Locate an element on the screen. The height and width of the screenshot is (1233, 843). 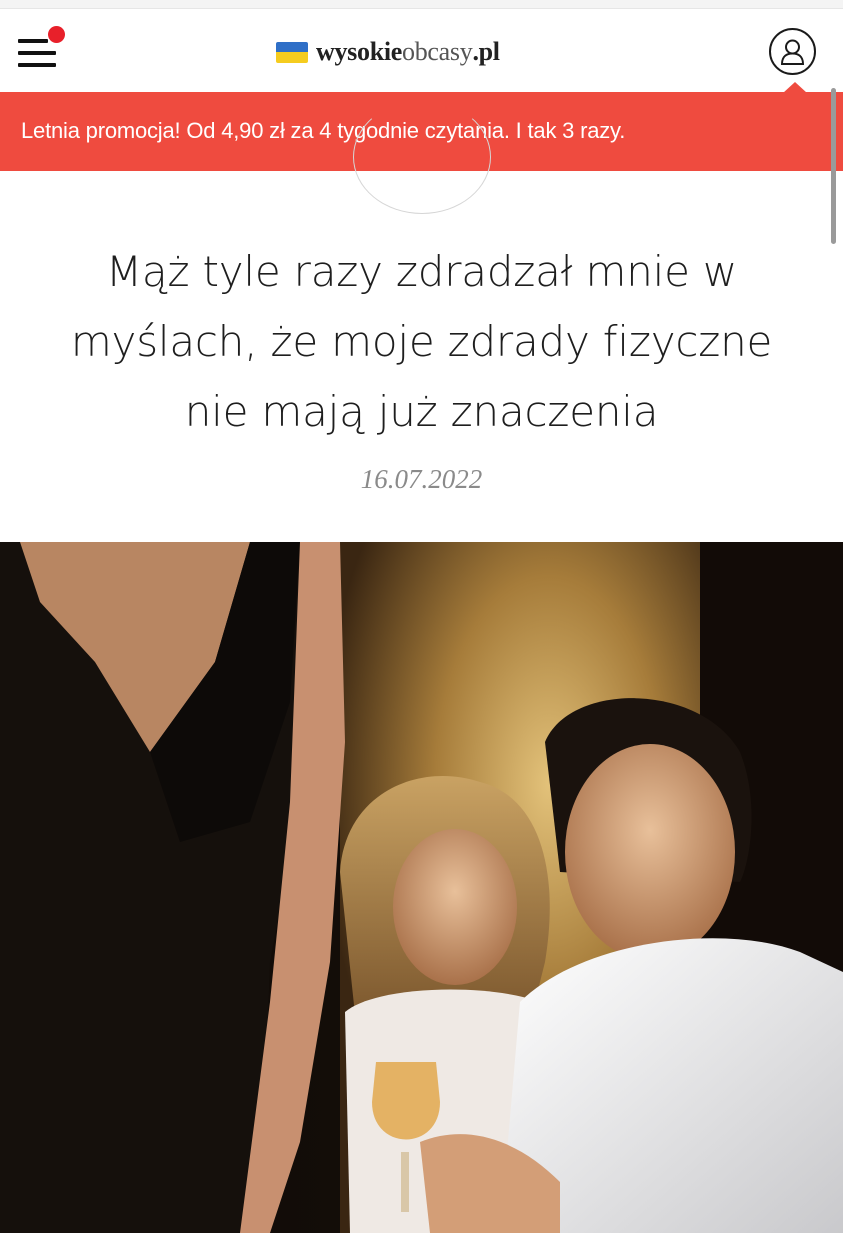
article-date: 16.07.2022 is located at coordinates (421, 479).